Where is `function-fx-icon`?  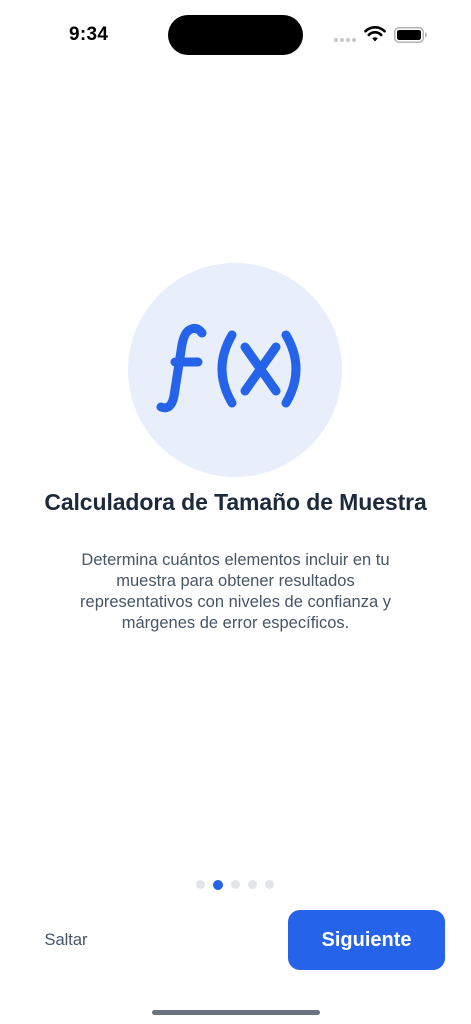
function-fx-icon is located at coordinates (228, 368).